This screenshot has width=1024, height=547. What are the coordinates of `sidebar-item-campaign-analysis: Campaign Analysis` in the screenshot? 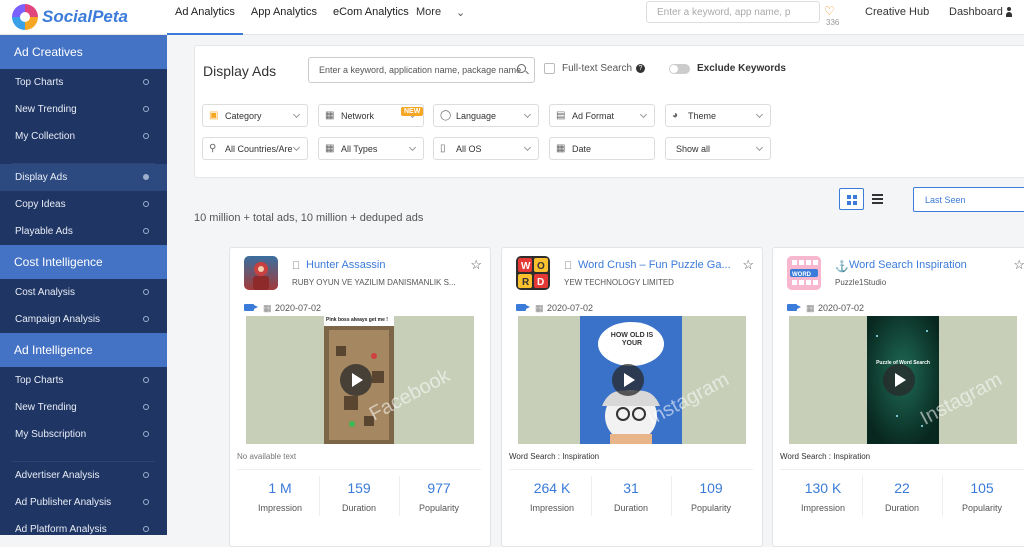 It's located at (83, 319).